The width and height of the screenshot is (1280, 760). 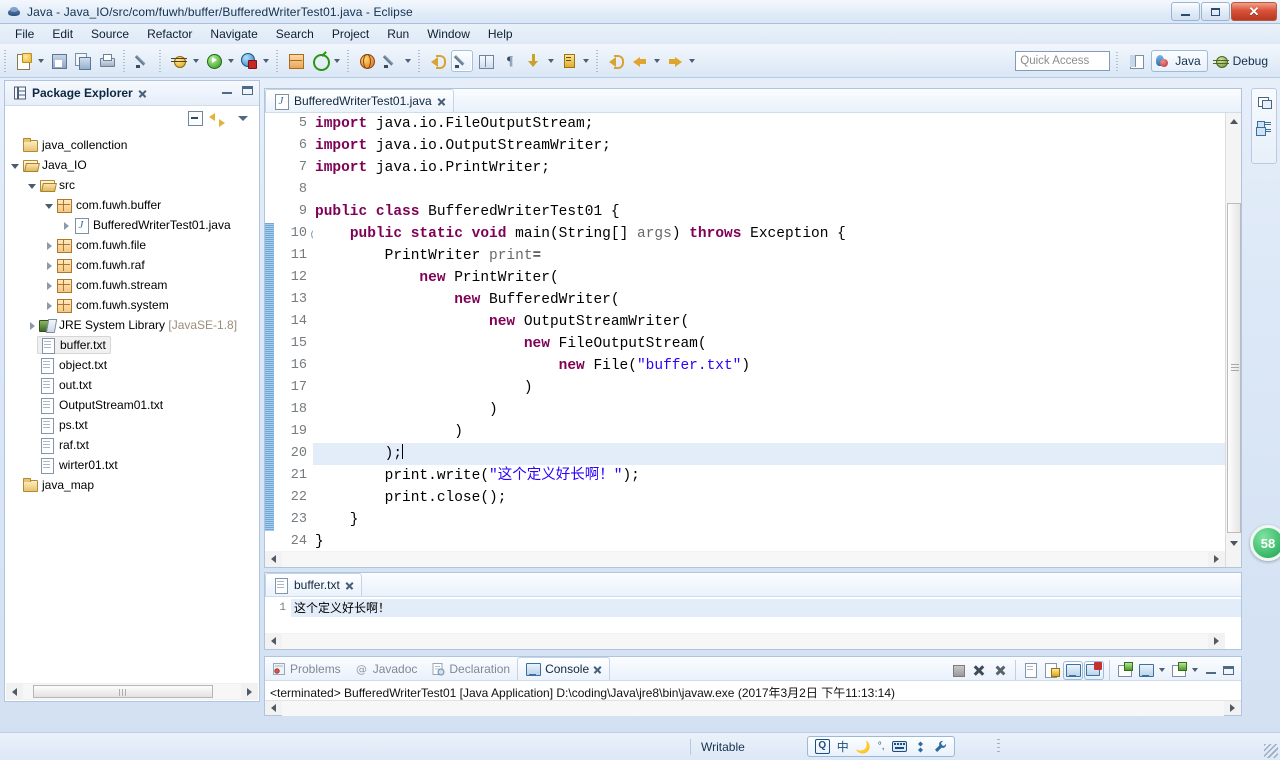 I want to click on code-line: public class BufferedWriterTest01 {, so click(x=777, y=212).